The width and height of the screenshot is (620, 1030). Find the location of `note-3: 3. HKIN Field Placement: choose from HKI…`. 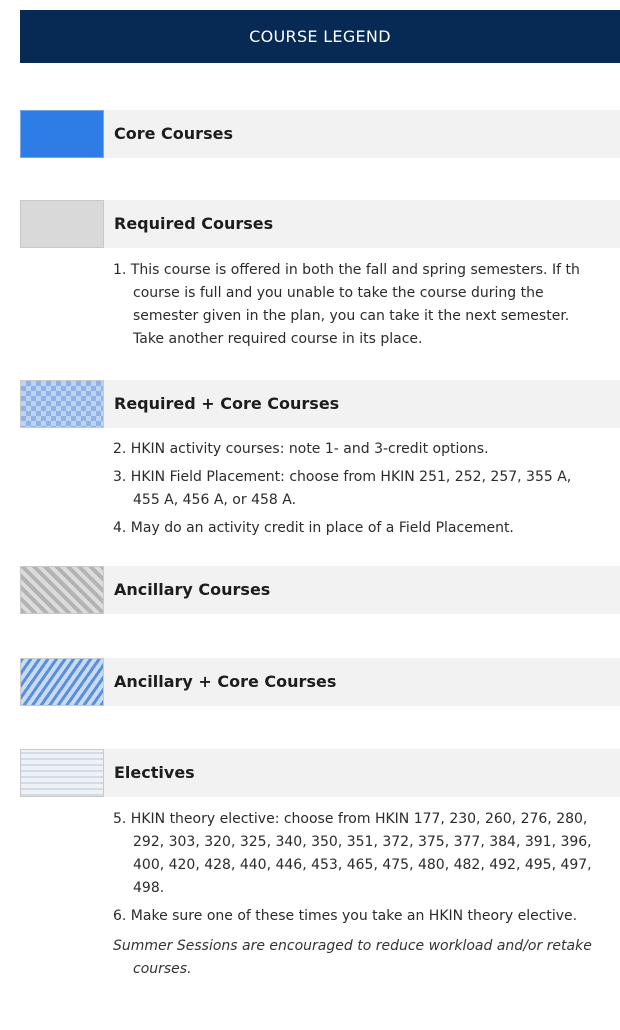

note-3: 3. HKIN Field Placement: choose from HKI… is located at coordinates (342, 488).